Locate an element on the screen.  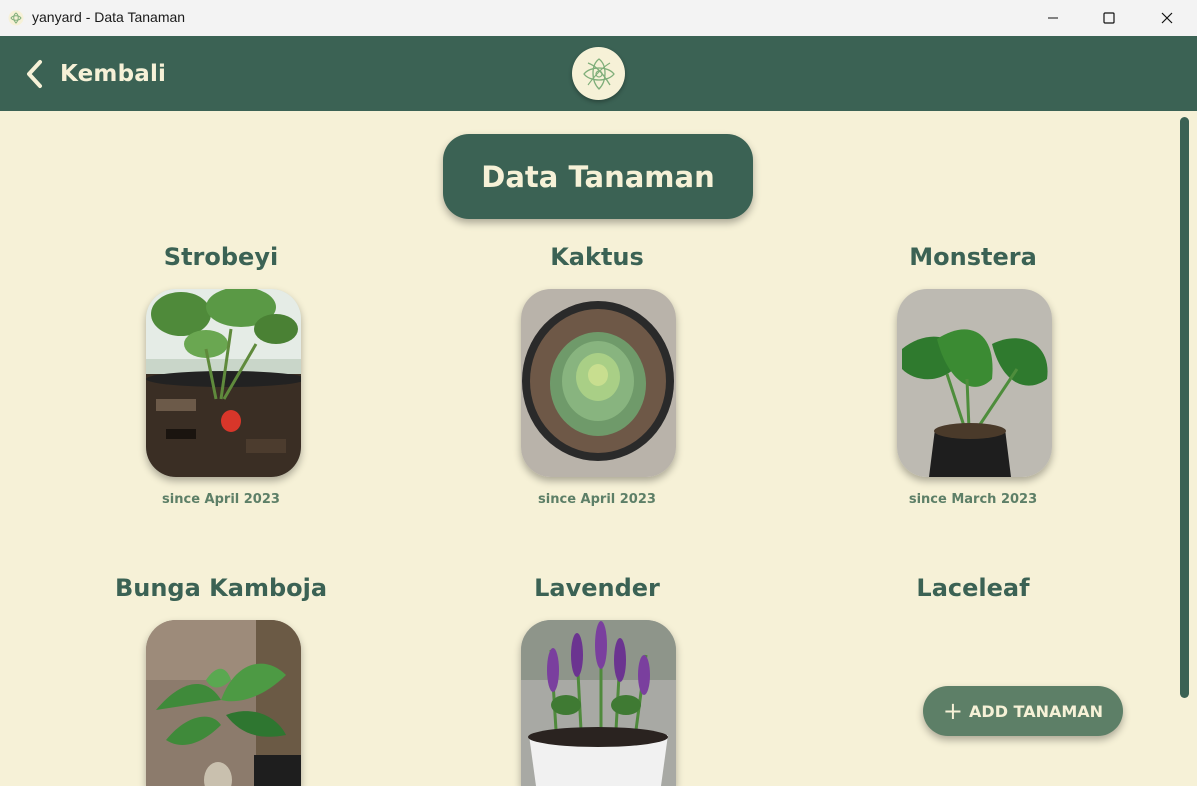
plant-since-kaktus: since April 2023 is located at coordinates (597, 499).